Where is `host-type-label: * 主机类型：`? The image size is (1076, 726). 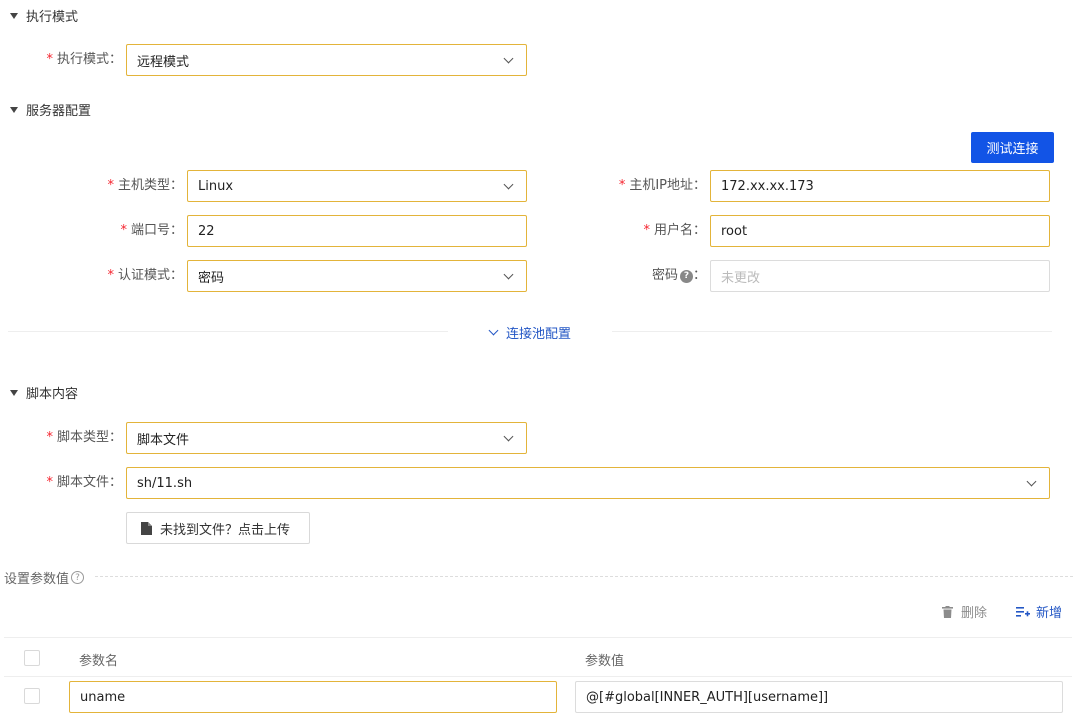 host-type-label: * 主机类型： is located at coordinates (145, 185).